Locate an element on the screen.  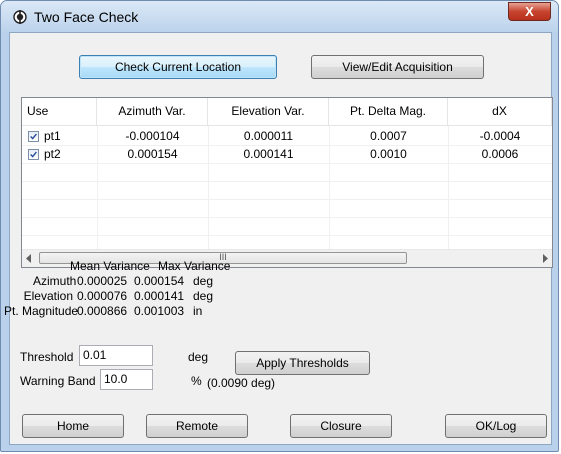
mean-variance-header: Mean Variance is located at coordinates (110, 266).